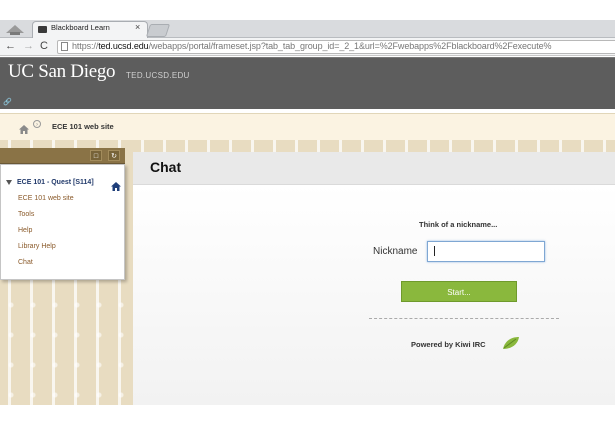 This screenshot has height=424, width=615. What do you see at coordinates (486, 251) in the screenshot?
I see `nickname-input` at bounding box center [486, 251].